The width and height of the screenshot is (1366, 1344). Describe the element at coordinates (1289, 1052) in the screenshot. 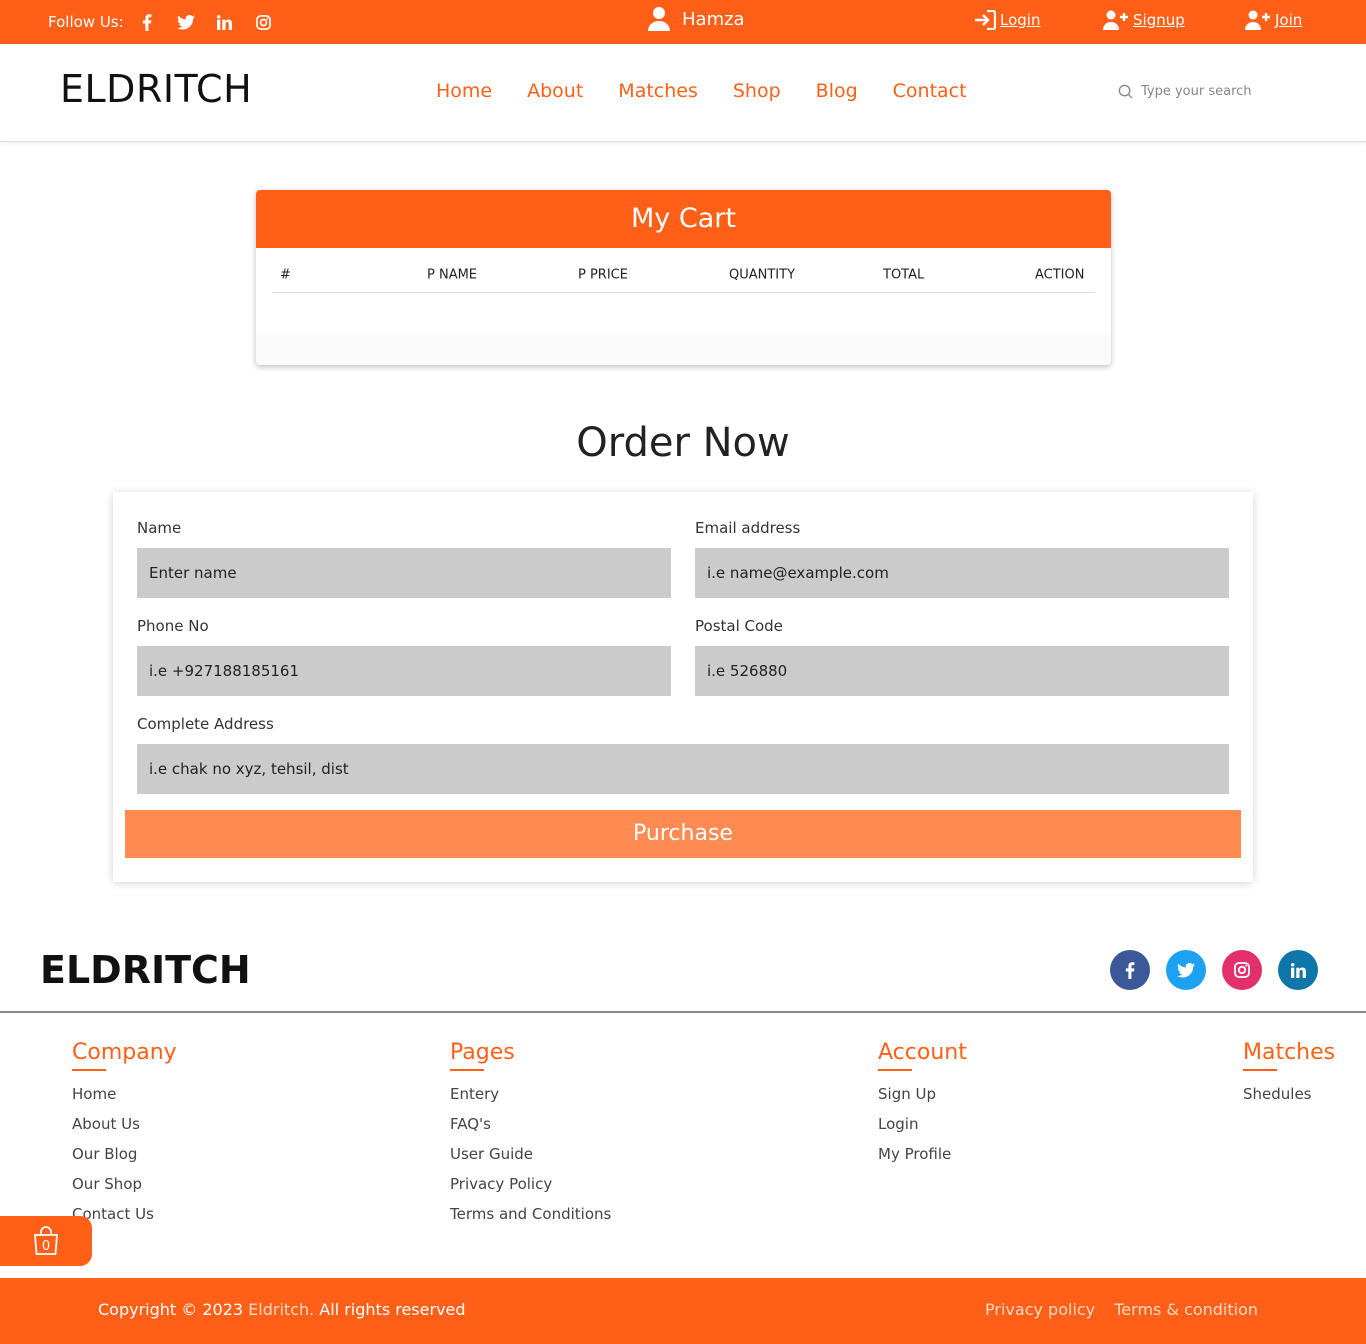

I see `footer-col-title: Matches` at that location.